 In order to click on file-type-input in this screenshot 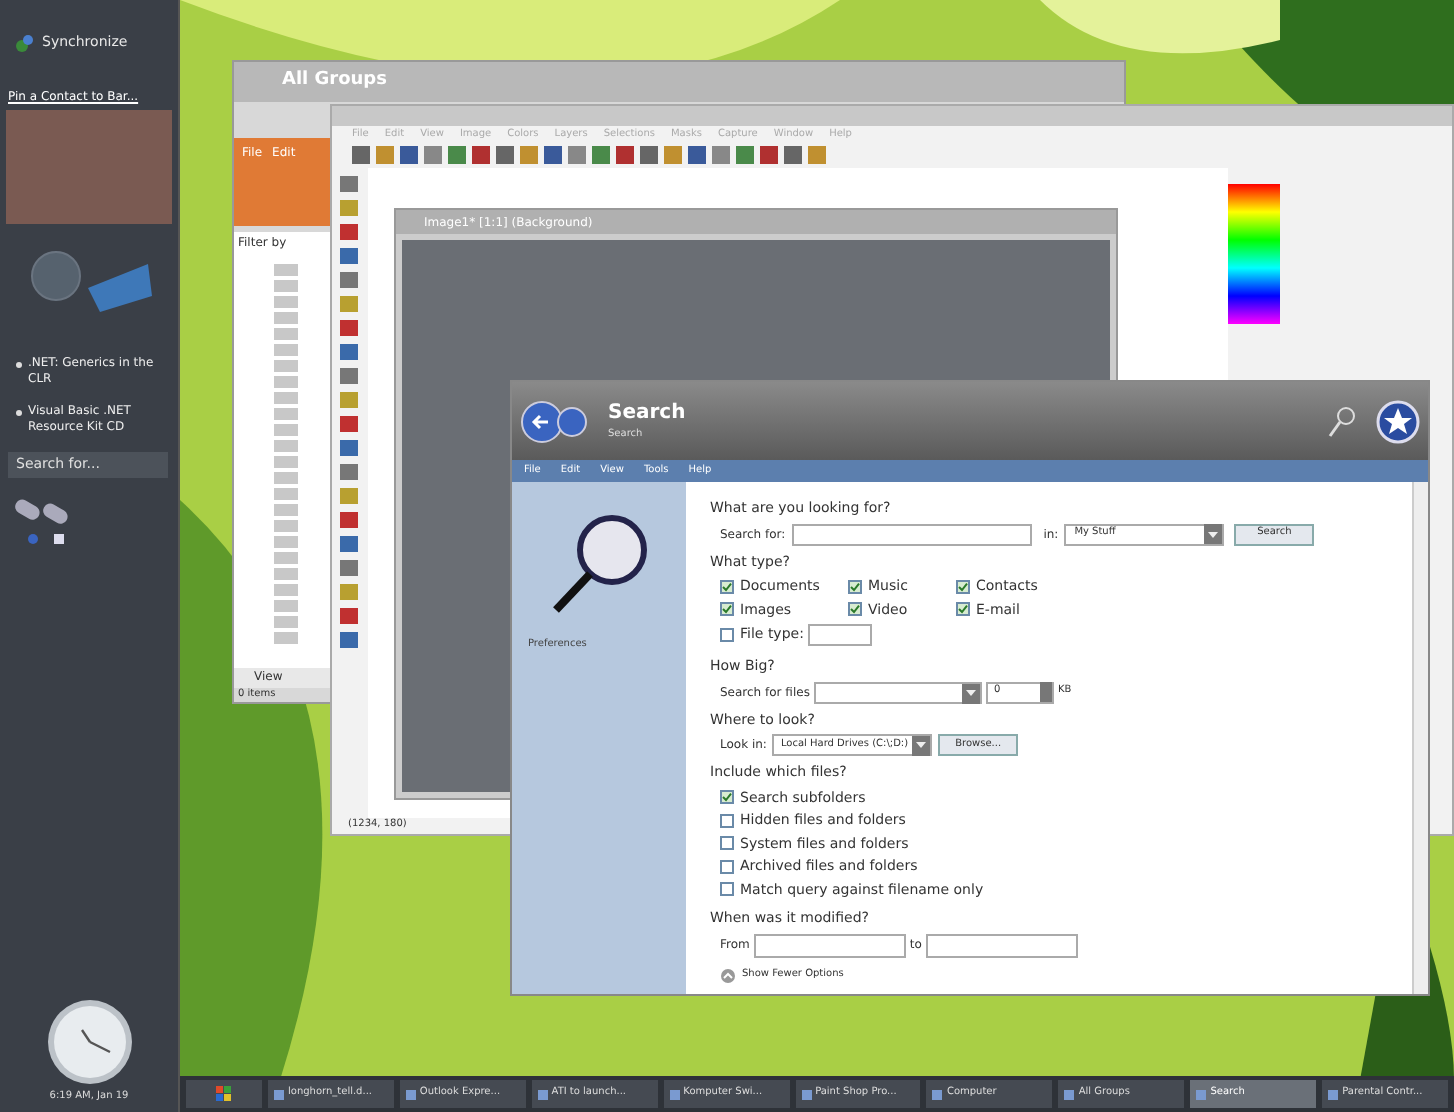, I will do `click(839, 635)`.